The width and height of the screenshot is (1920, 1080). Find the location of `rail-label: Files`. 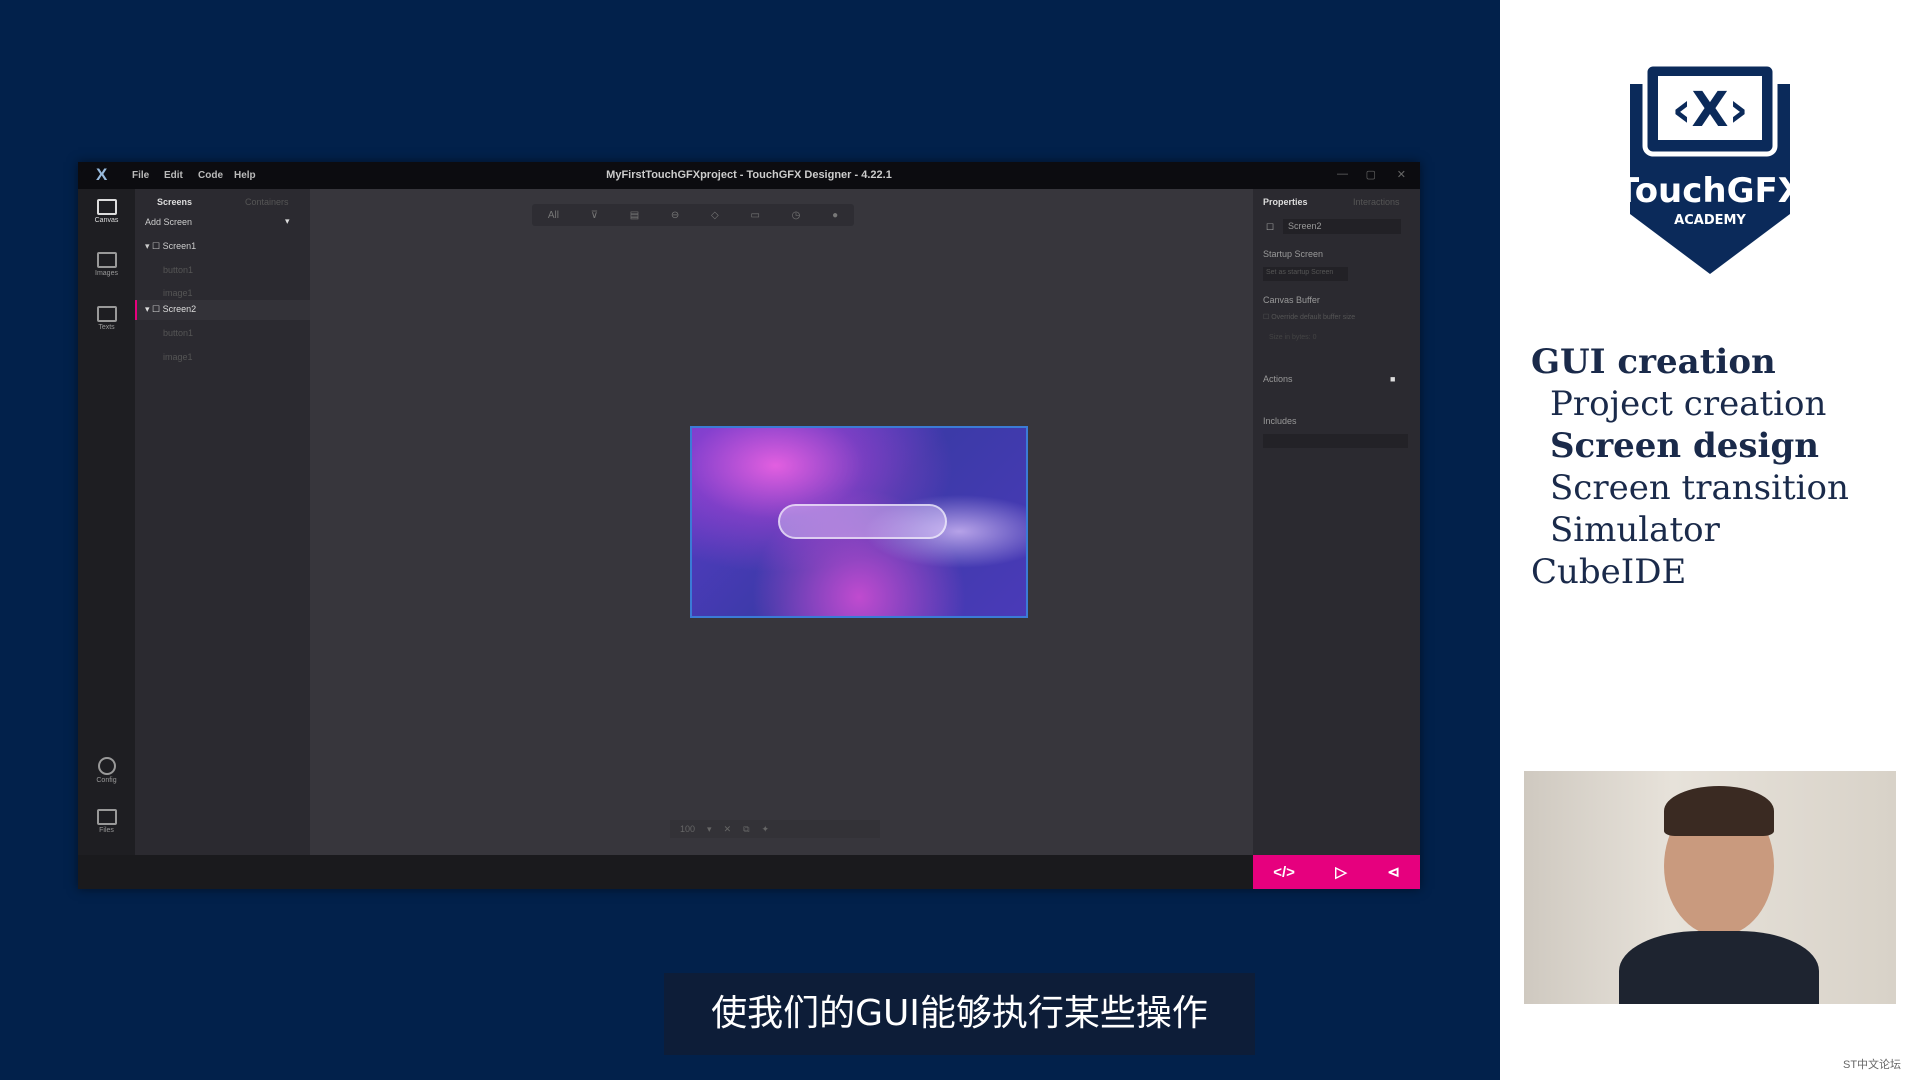

rail-label: Files is located at coordinates (106, 830).